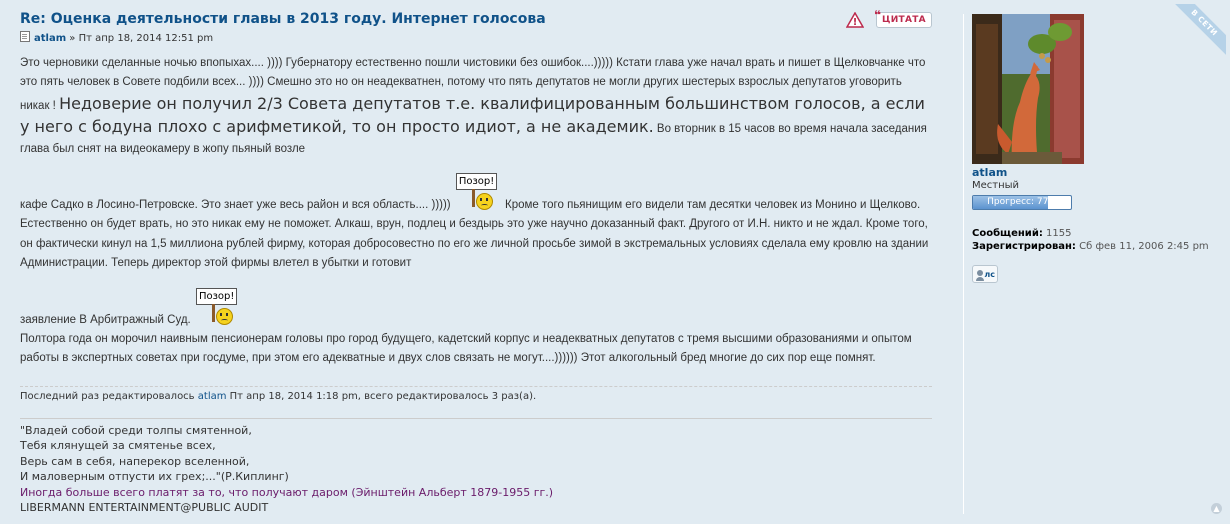  I want to click on progress-bar: Прогресс: 77%, so click(1022, 202).